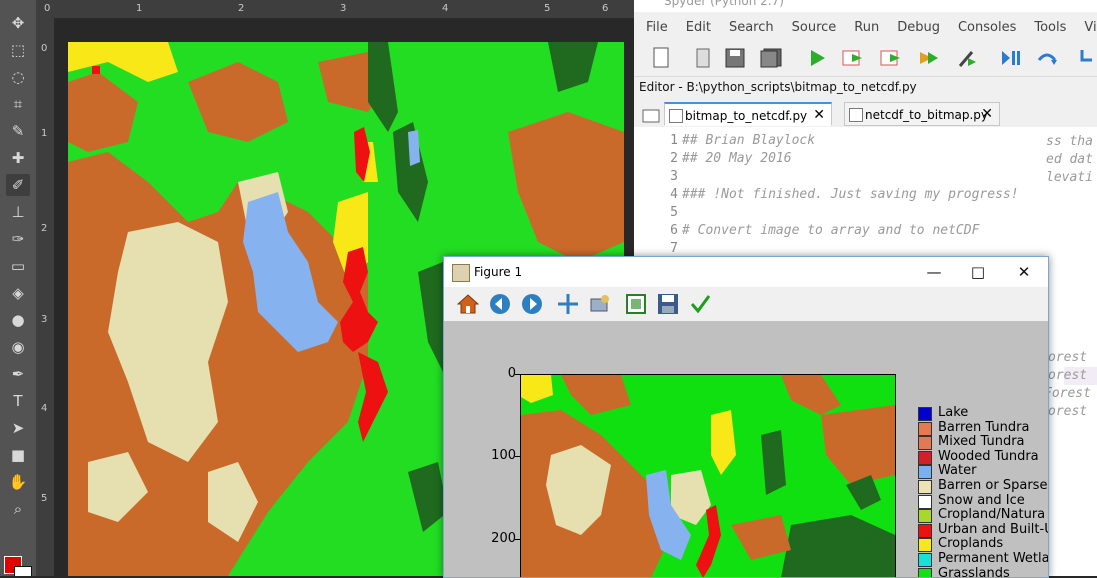 The width and height of the screenshot is (1097, 578). Describe the element at coordinates (18, 455) in the screenshot. I see `shape-tool-icon: ■` at that location.